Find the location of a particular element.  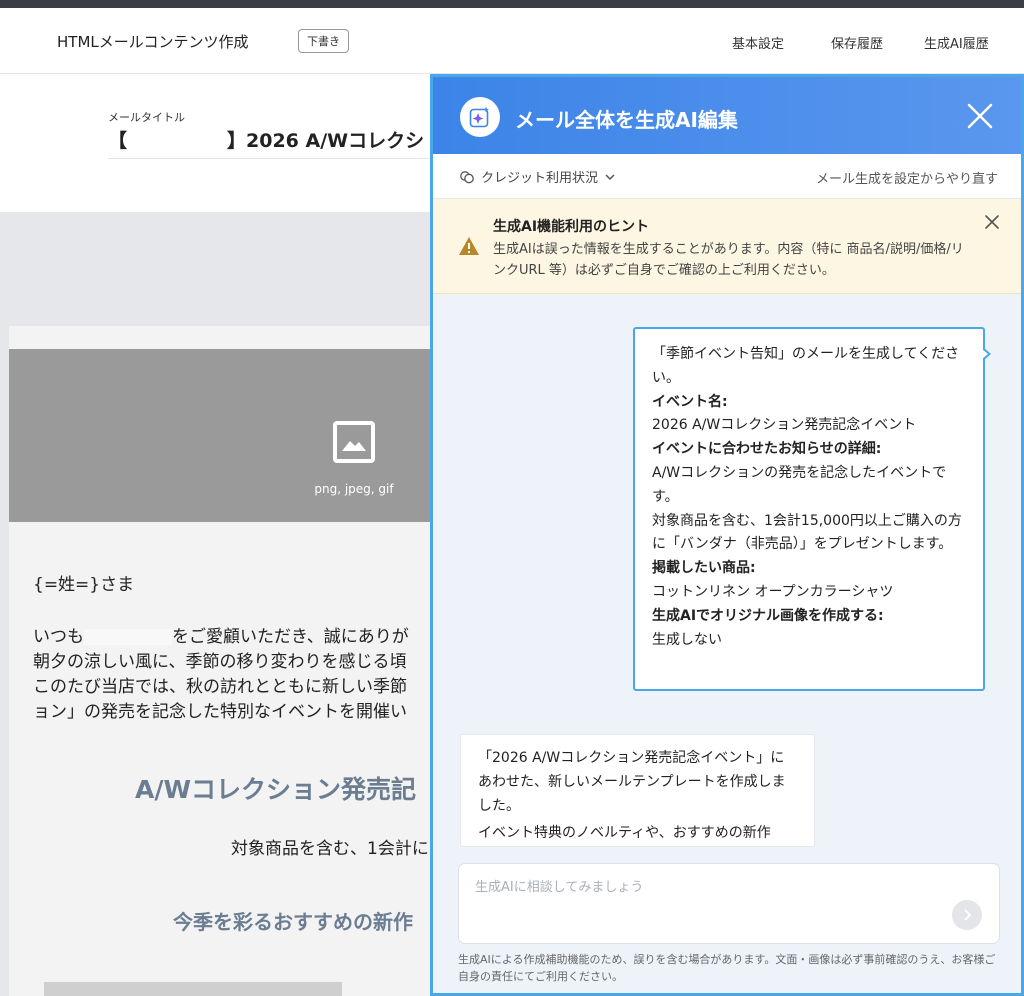

ai-panel-header: メール全体を生成AI編集 is located at coordinates (727, 115).